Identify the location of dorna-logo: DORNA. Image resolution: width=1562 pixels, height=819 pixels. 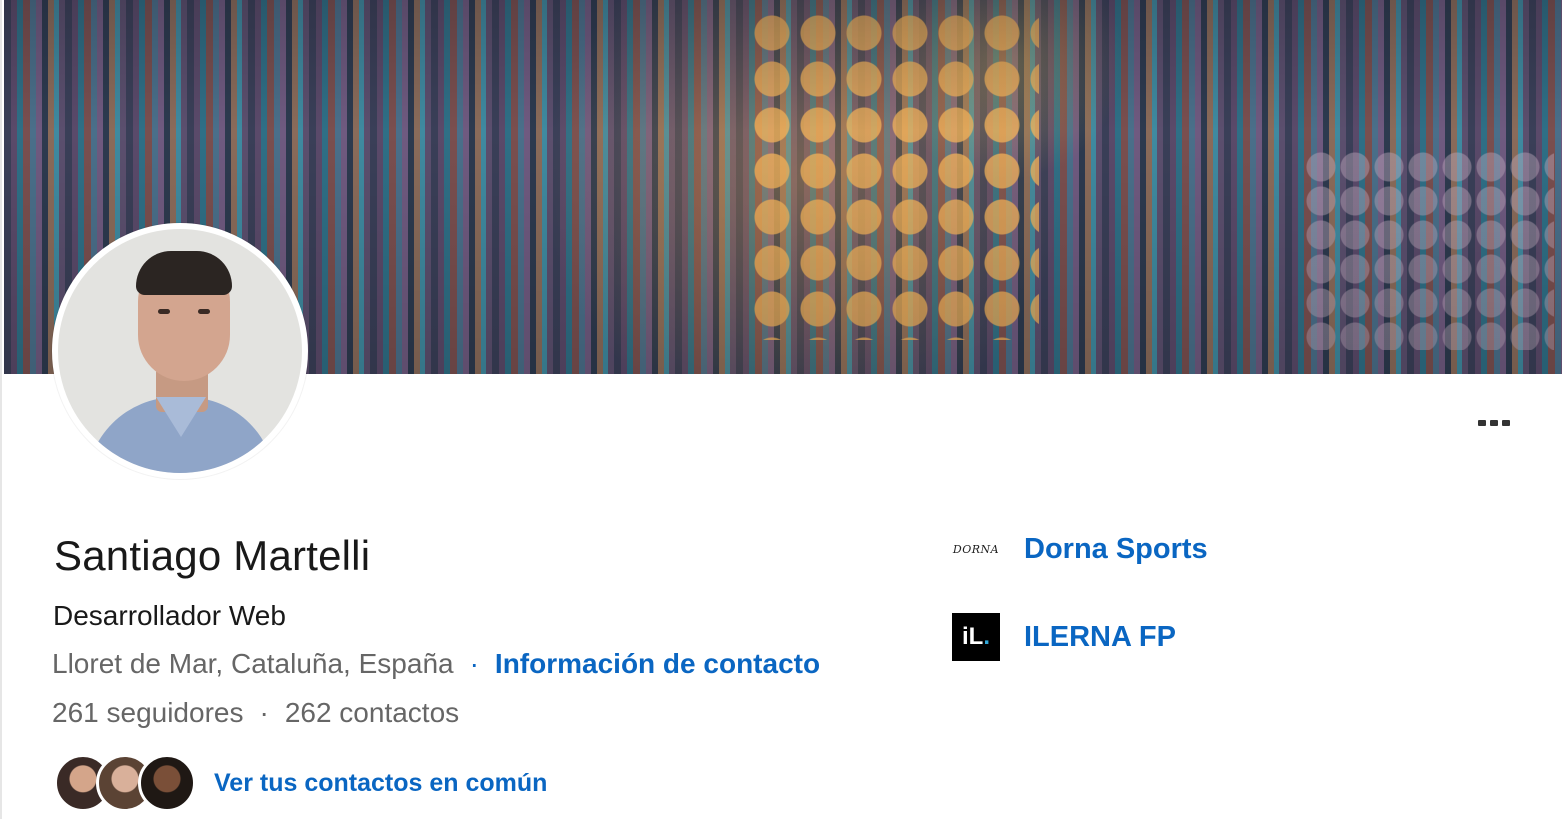
(976, 549).